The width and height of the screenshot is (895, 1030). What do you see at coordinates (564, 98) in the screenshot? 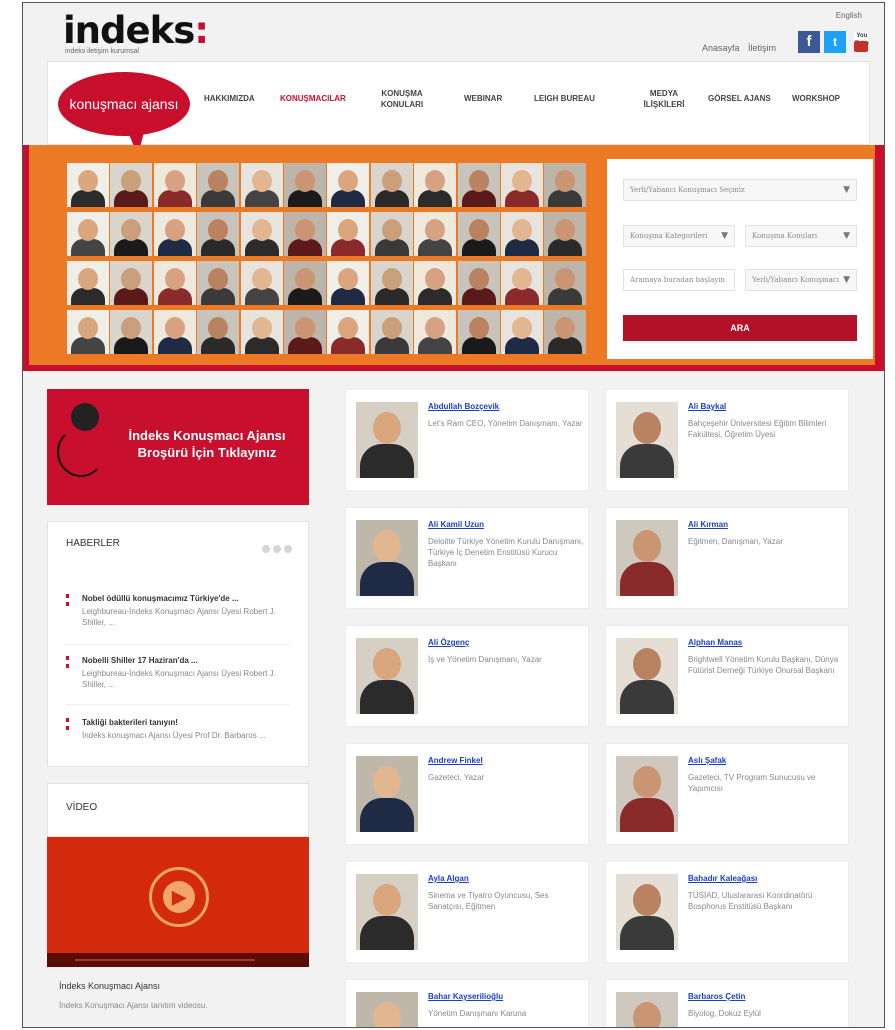
I see `nav-leigh-bureau: LEIGH BUREAU` at bounding box center [564, 98].